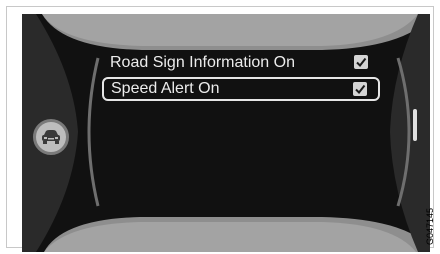 The width and height of the screenshot is (440, 254). I want to click on car-settings-button, so click(51, 137).